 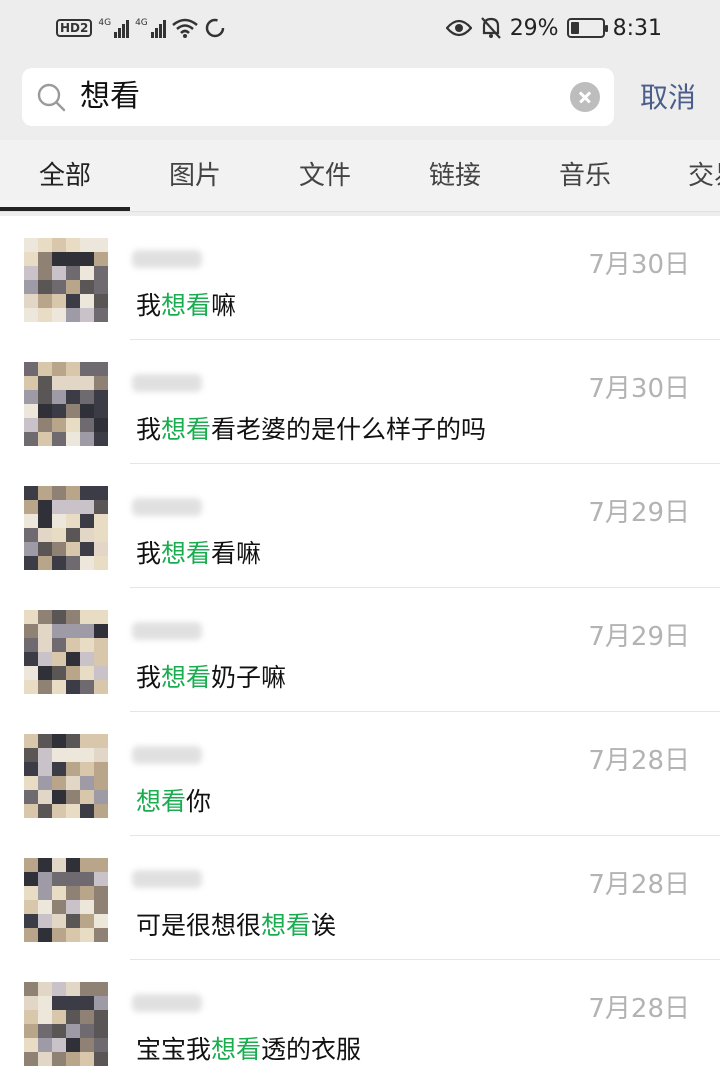 What do you see at coordinates (199, 801) in the screenshot?
I see `message-suffix: 你` at bounding box center [199, 801].